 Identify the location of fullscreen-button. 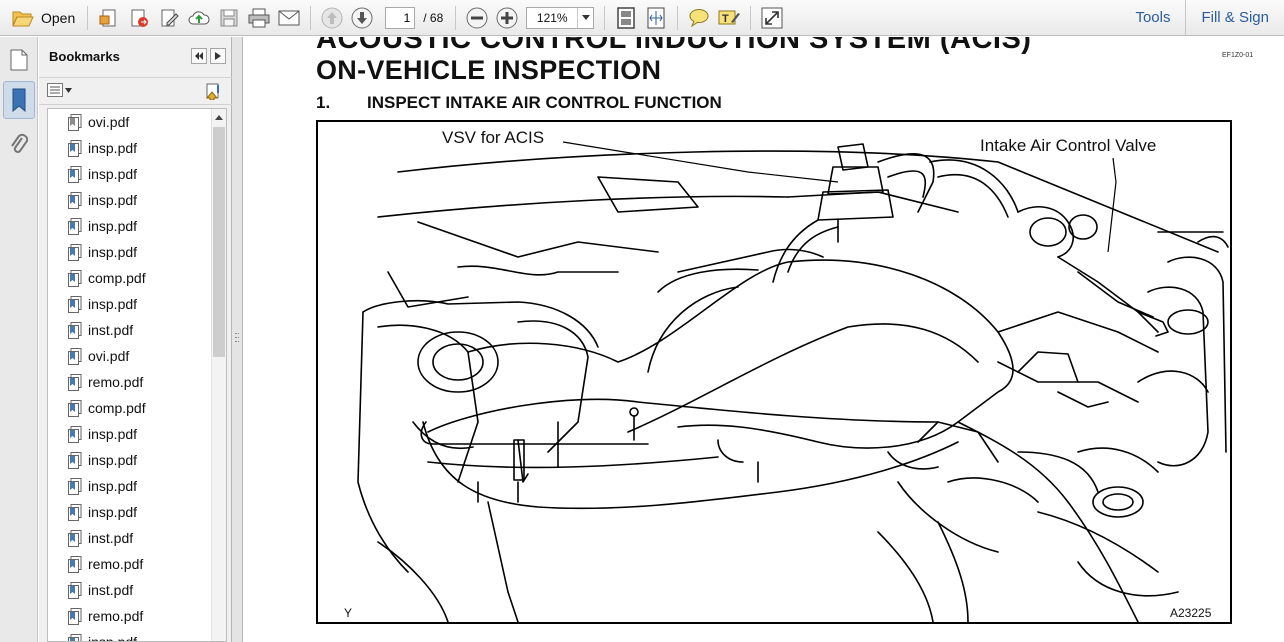
(772, 18).